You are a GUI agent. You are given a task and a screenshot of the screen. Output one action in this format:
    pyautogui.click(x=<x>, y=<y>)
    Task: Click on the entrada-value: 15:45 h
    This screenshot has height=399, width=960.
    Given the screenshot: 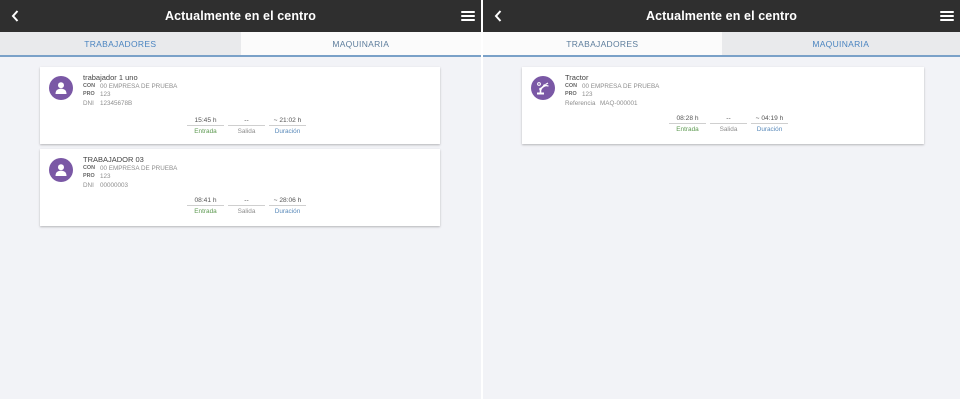 What is the action you would take?
    pyautogui.click(x=205, y=121)
    